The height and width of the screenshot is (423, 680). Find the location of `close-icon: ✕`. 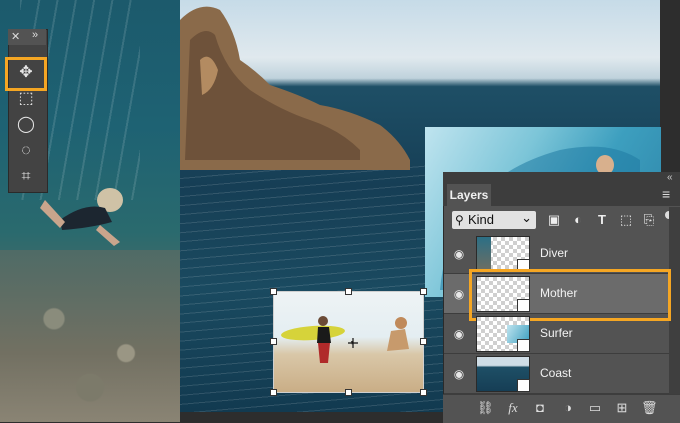

close-icon: ✕ is located at coordinates (15, 36).